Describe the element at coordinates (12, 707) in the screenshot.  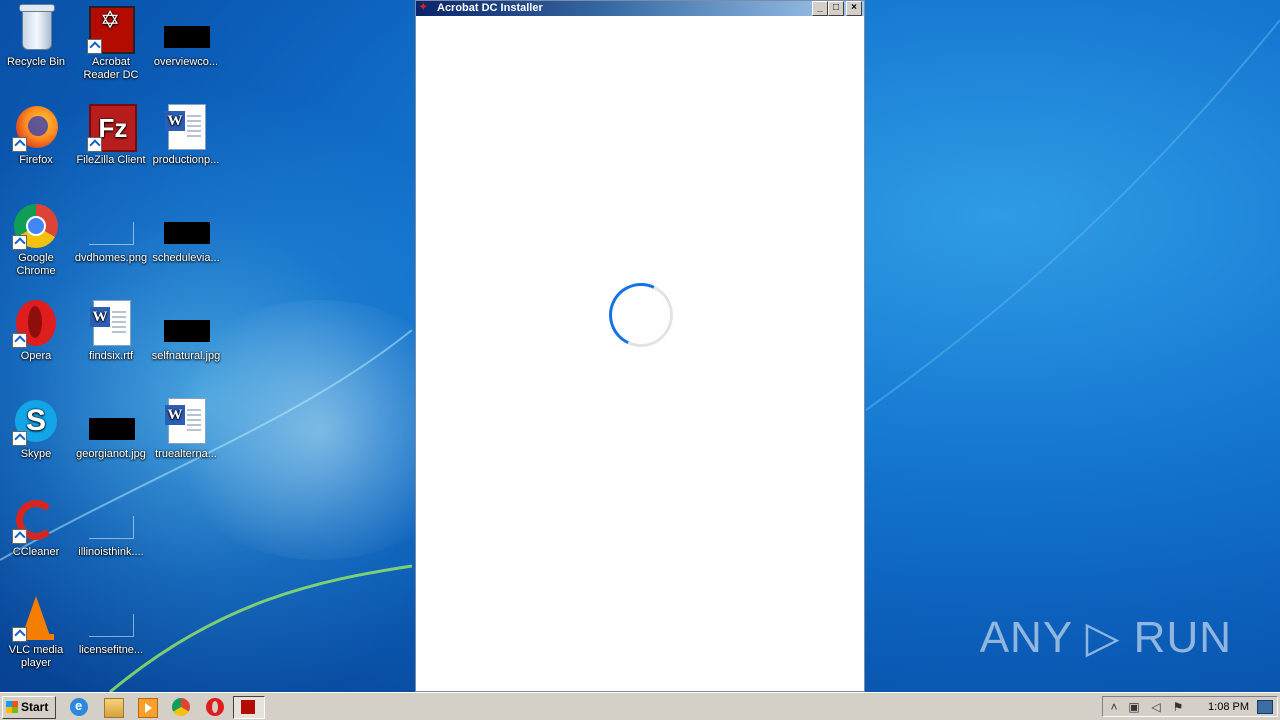
I see `windows-logo-icon` at that location.